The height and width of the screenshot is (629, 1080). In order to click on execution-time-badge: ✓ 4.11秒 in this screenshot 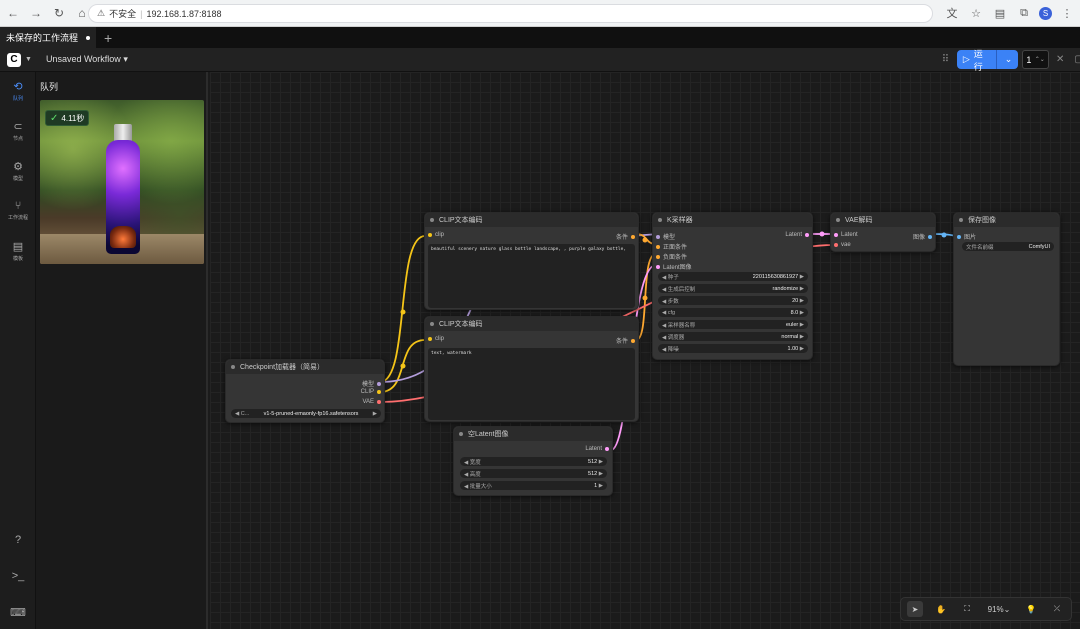, I will do `click(67, 118)`.